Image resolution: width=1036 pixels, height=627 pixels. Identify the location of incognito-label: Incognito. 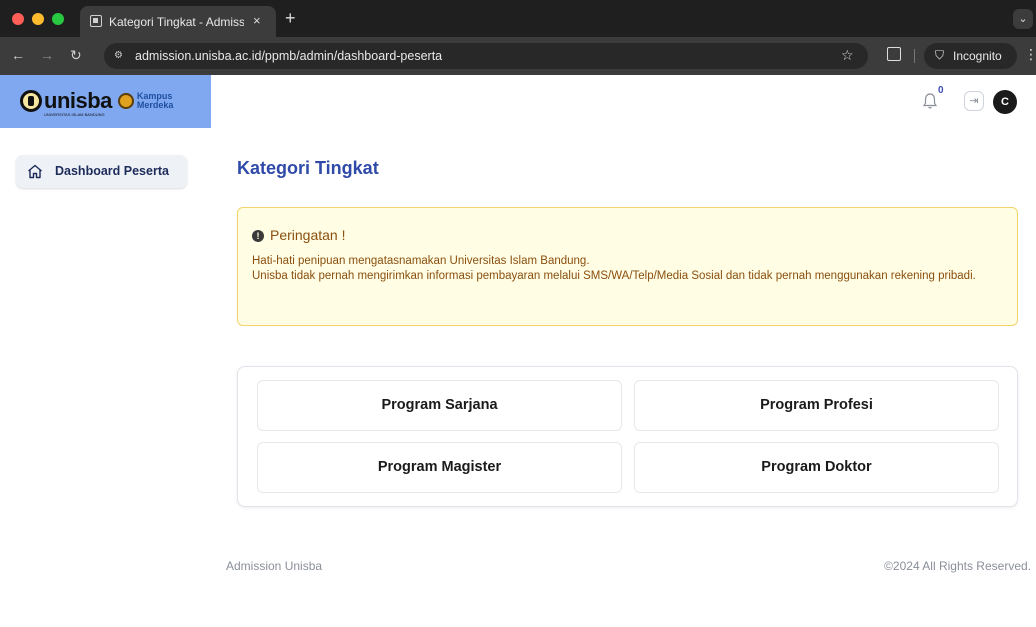
(977, 56).